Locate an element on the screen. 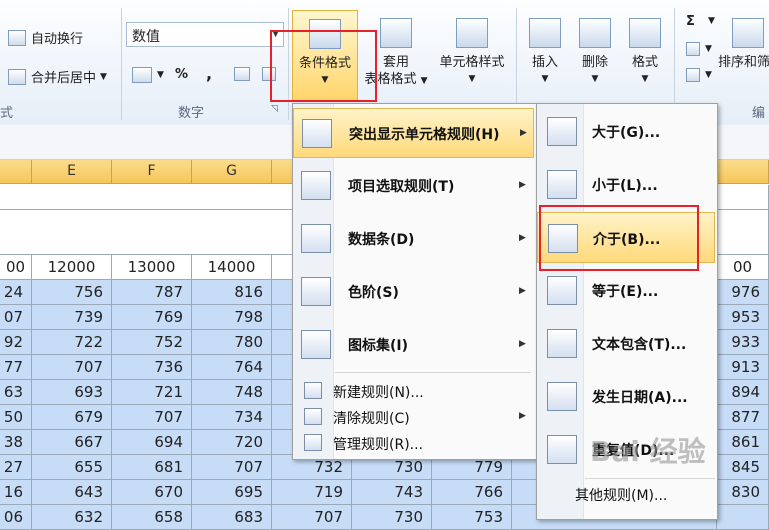 The image size is (769, 530). table-cell: 24 is located at coordinates (16, 292).